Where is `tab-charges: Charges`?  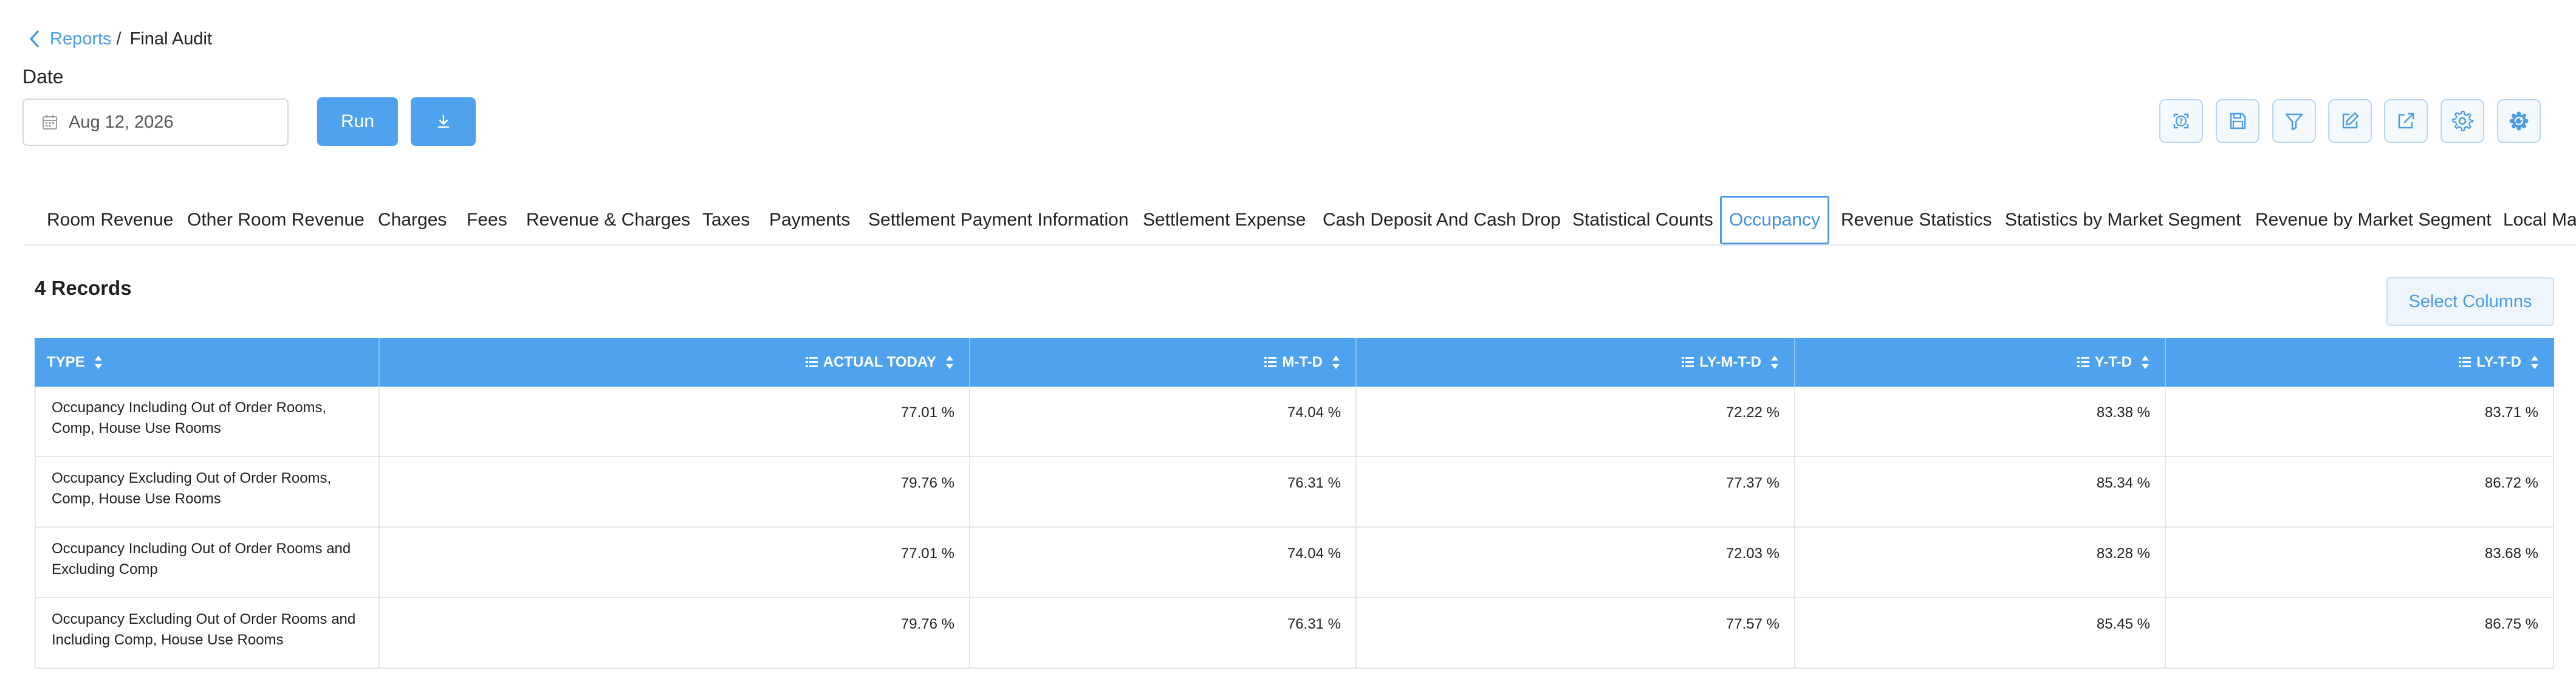 tab-charges: Charges is located at coordinates (412, 220).